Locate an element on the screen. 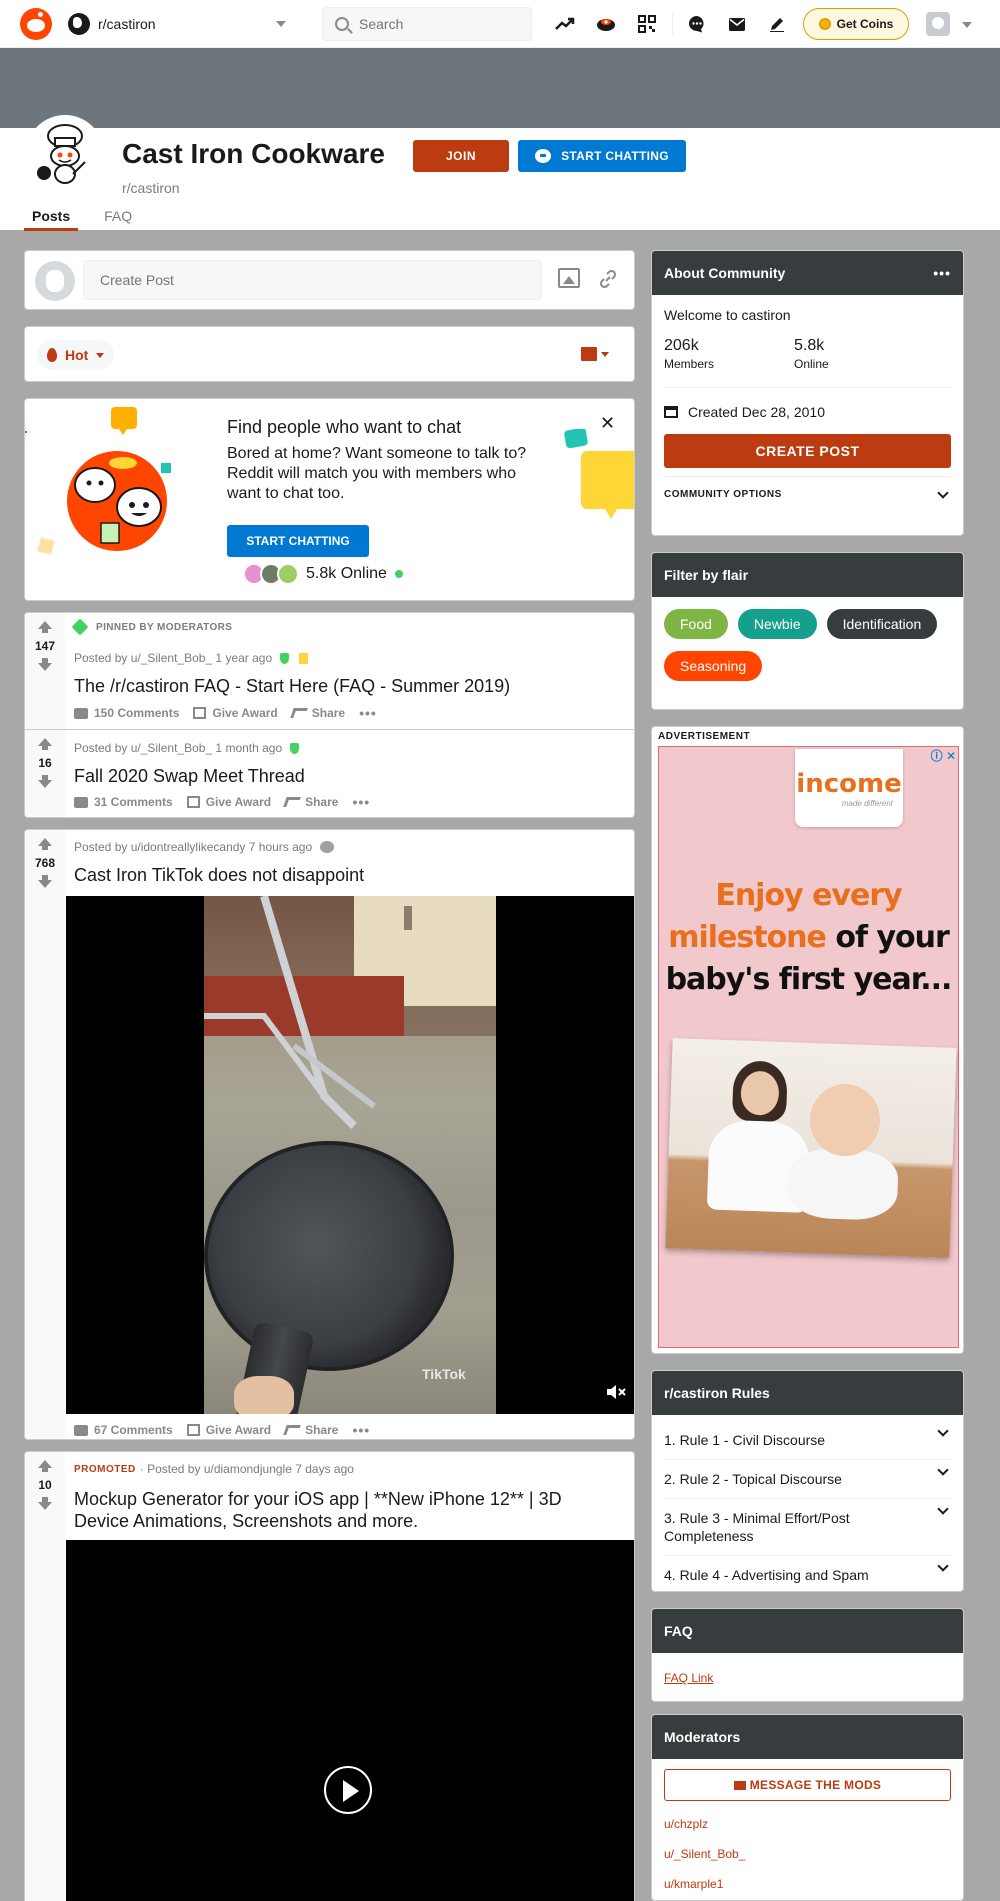 Image resolution: width=1000 pixels, height=1901 pixels. comments-button: 31 Comments is located at coordinates (123, 802).